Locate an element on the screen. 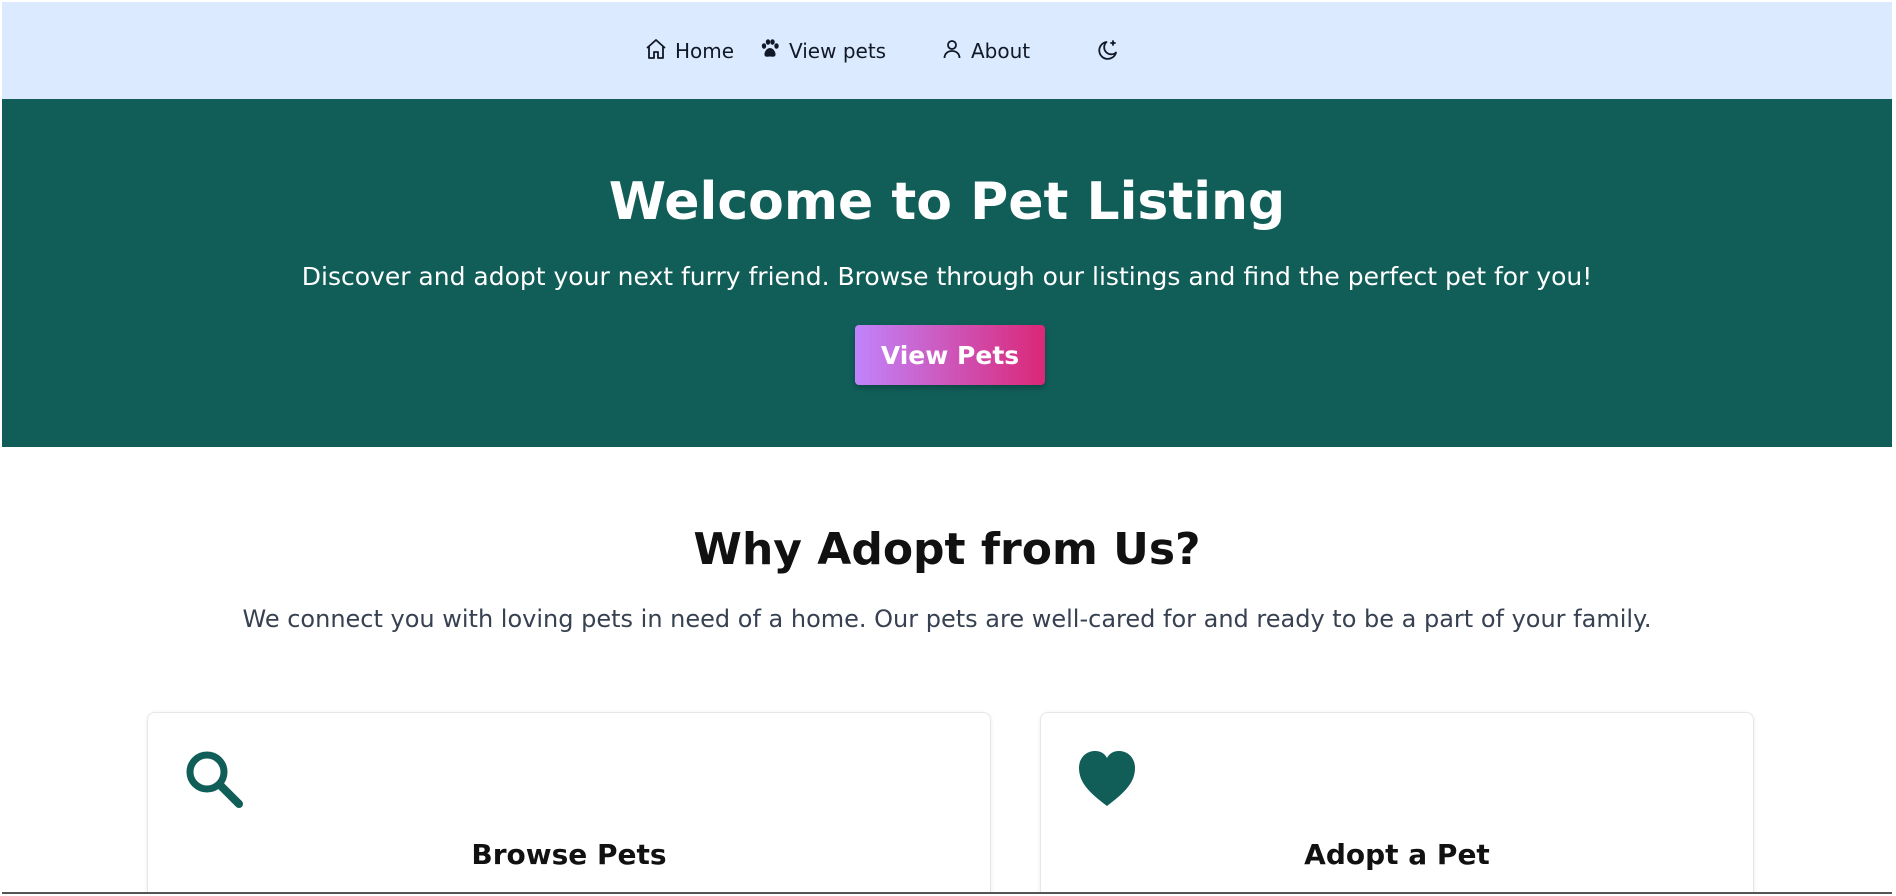 This screenshot has width=1896, height=896. feature-card-title: Adopt a Pet is located at coordinates (1397, 854).